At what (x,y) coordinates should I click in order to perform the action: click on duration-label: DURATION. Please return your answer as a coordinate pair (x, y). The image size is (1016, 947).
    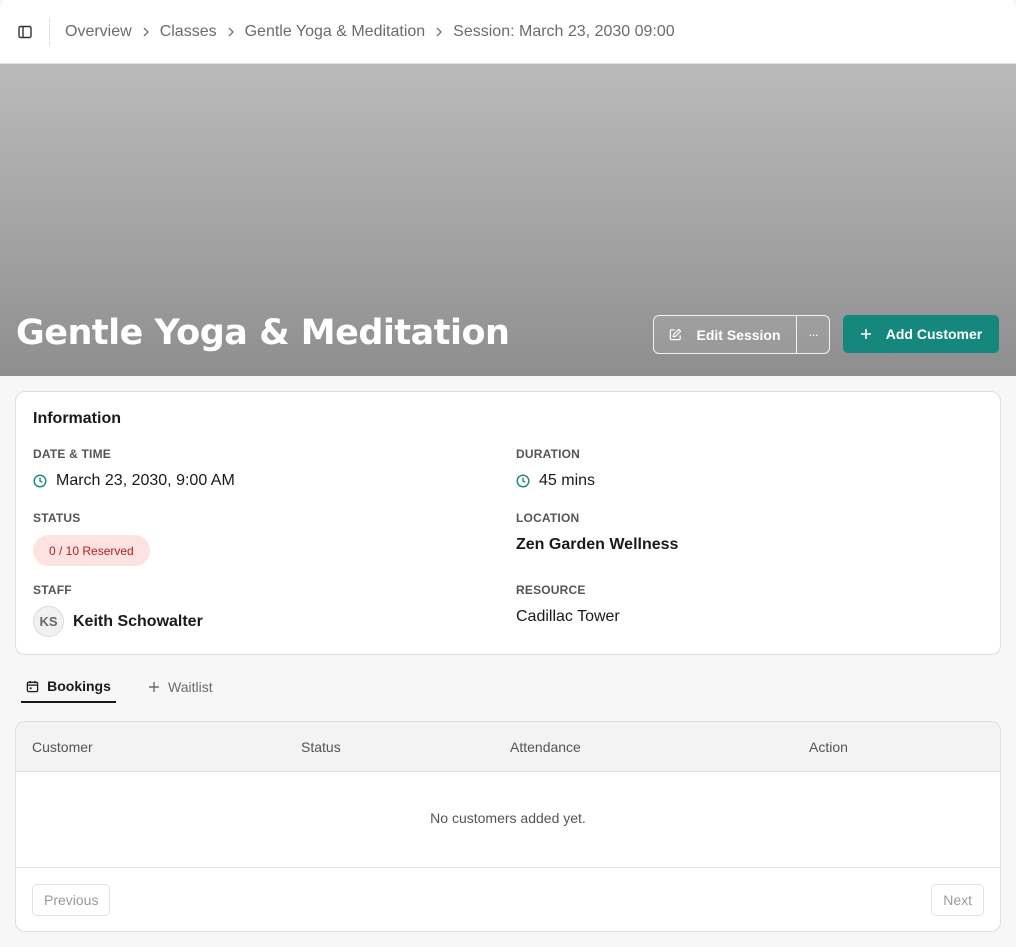
    Looking at the image, I should click on (548, 454).